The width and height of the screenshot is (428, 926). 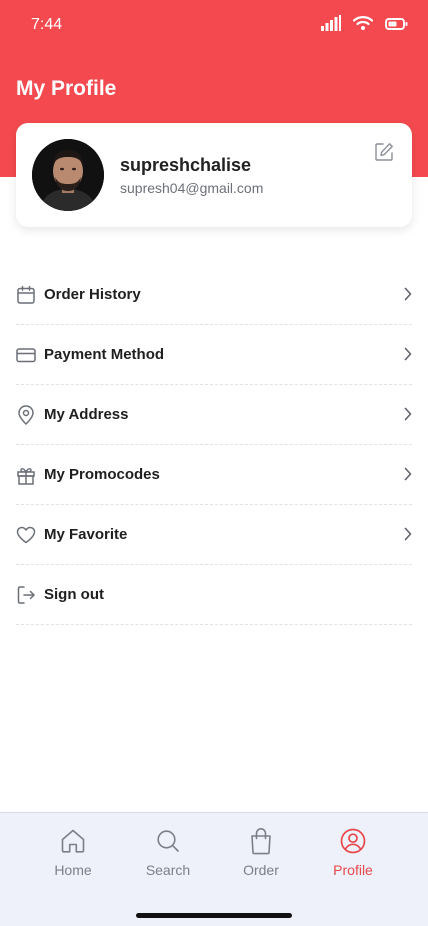 I want to click on menu-item-my-promocodes: My Promocodes, so click(x=214, y=475).